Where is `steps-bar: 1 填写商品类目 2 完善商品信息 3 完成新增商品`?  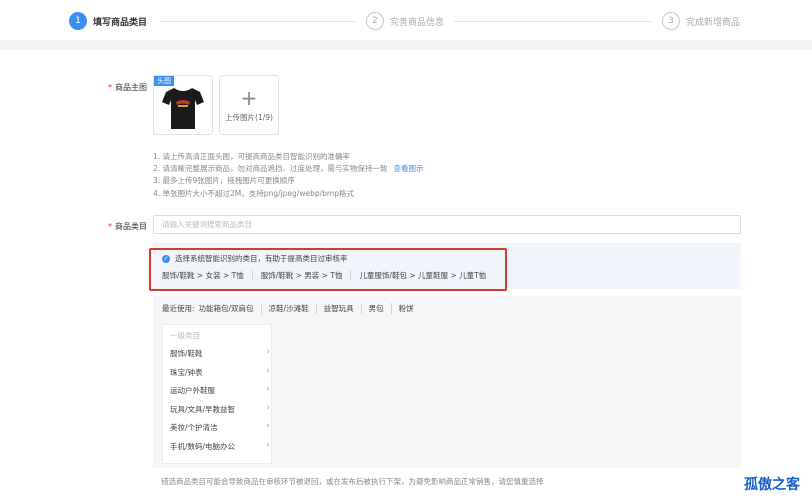
steps-bar: 1 填写商品类目 2 完善商品信息 3 完成新增商品 is located at coordinates (406, 22).